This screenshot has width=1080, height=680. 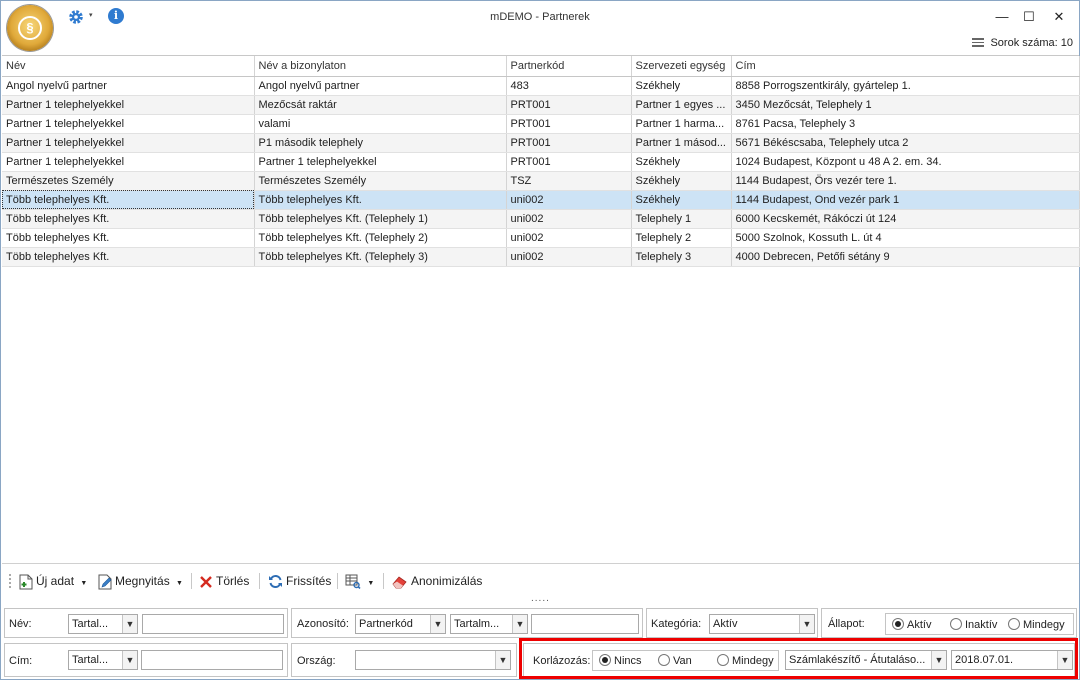 What do you see at coordinates (905, 181) in the screenshot?
I see `cell-address: 1144 Budapest, Örs vezér tere 1.` at bounding box center [905, 181].